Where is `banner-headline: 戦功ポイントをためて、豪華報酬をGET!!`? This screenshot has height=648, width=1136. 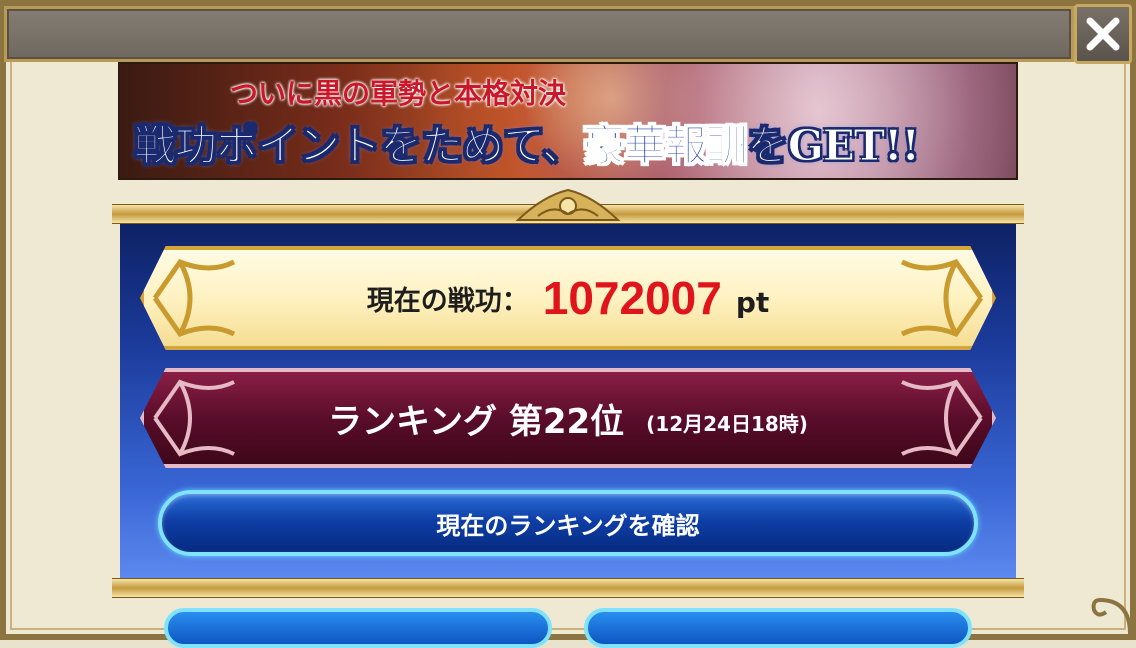
banner-headline: 戦功ポイントをためて、豪華報酬をGET!! is located at coordinates (527, 142).